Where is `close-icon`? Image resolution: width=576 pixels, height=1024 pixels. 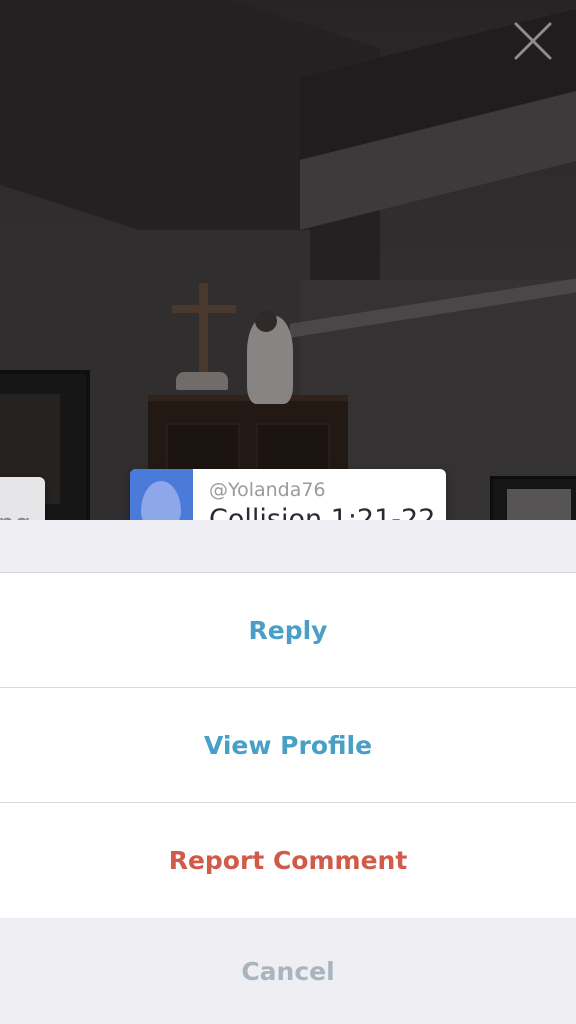
close-icon is located at coordinates (533, 41).